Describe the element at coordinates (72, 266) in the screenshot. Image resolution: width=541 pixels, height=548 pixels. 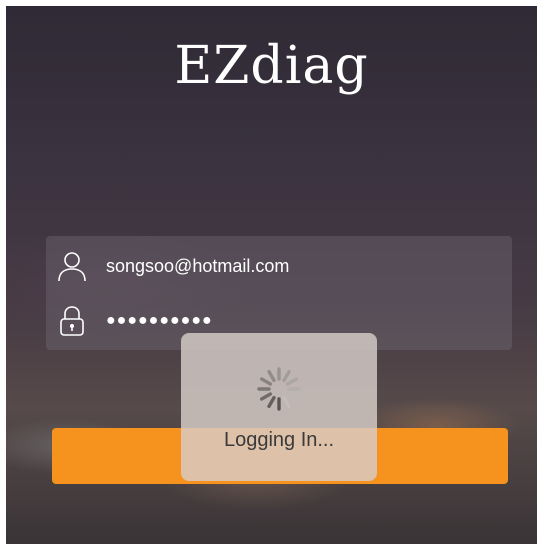
I see `user-icon` at that location.